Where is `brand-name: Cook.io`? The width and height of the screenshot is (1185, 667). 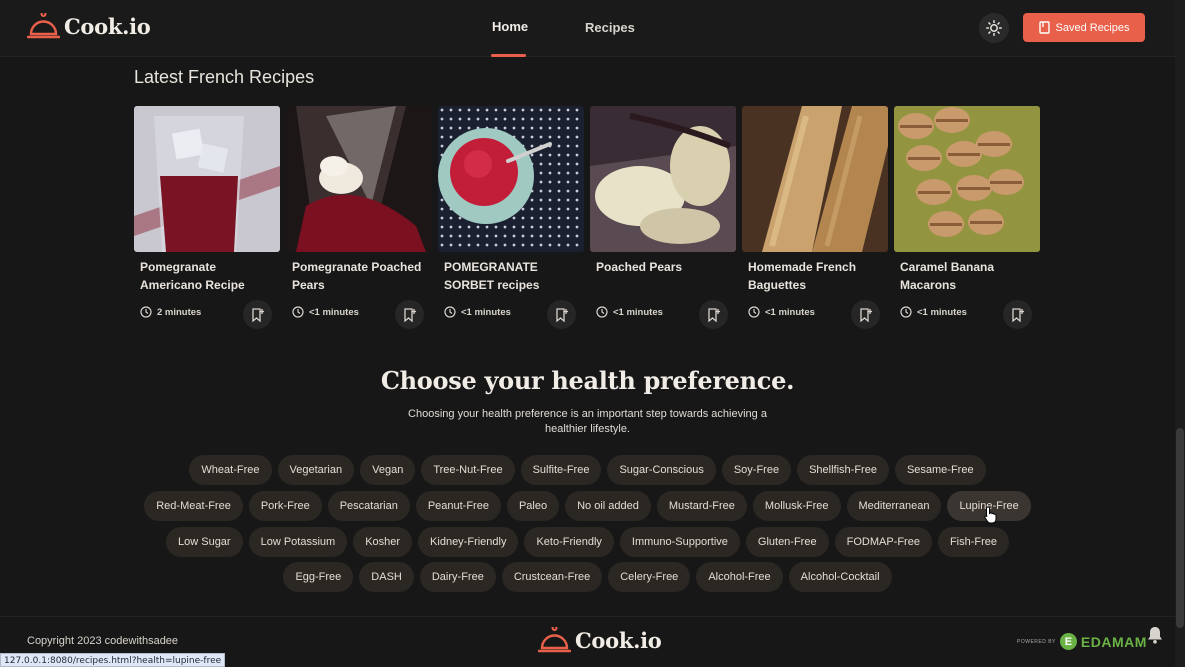 brand-name: Cook.io is located at coordinates (107, 26).